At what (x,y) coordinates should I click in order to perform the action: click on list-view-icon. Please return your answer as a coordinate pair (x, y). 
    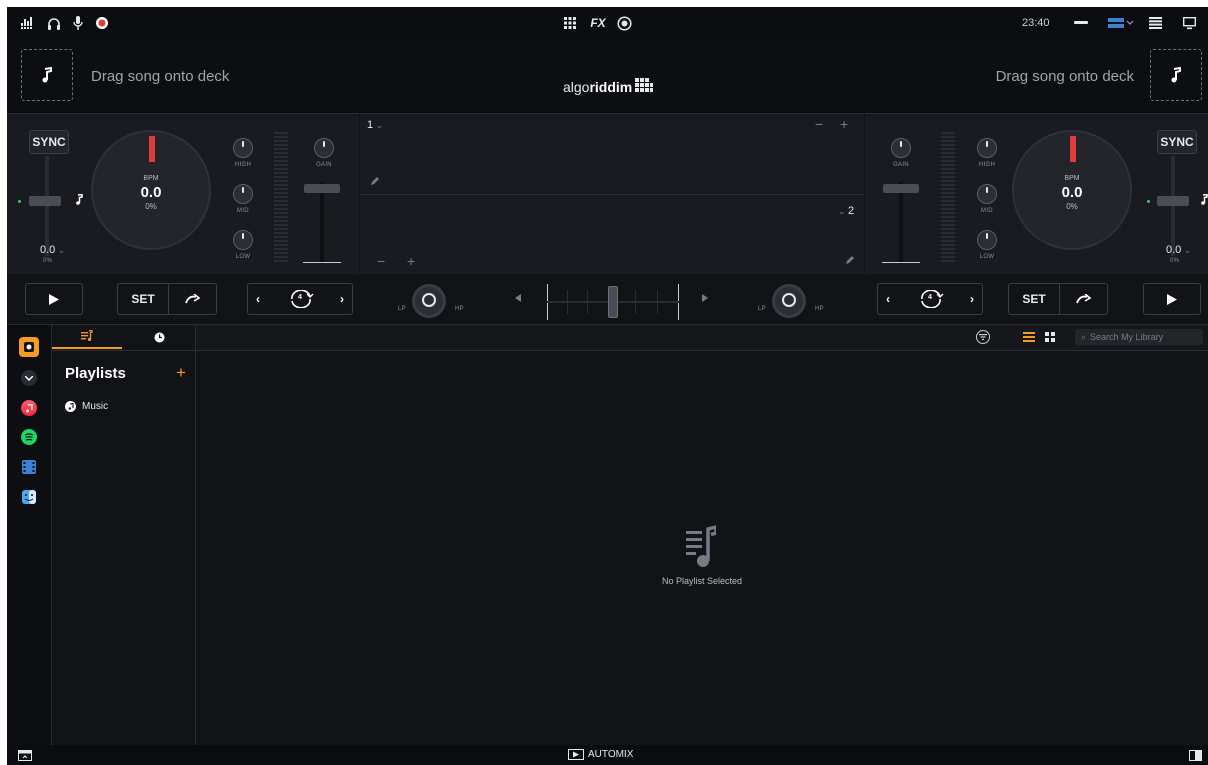
    Looking at the image, I should click on (1029, 337).